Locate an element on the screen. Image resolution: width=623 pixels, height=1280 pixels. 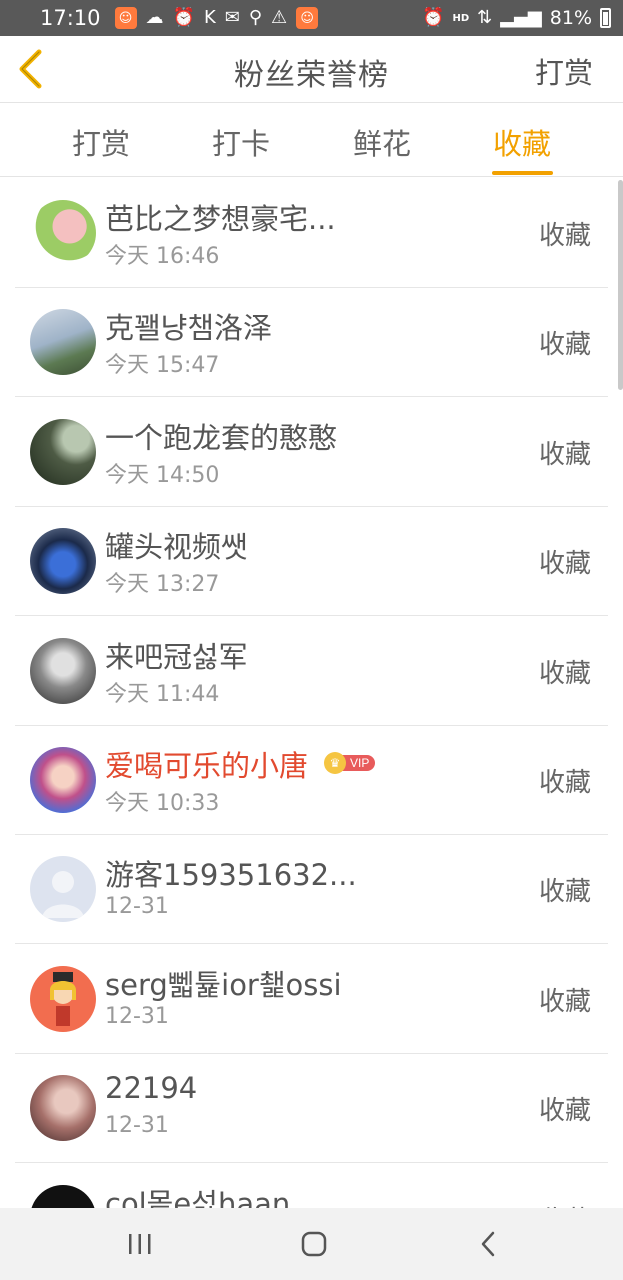
user-name: 克꽬냥챔洛泽 is located at coordinates (189, 328).